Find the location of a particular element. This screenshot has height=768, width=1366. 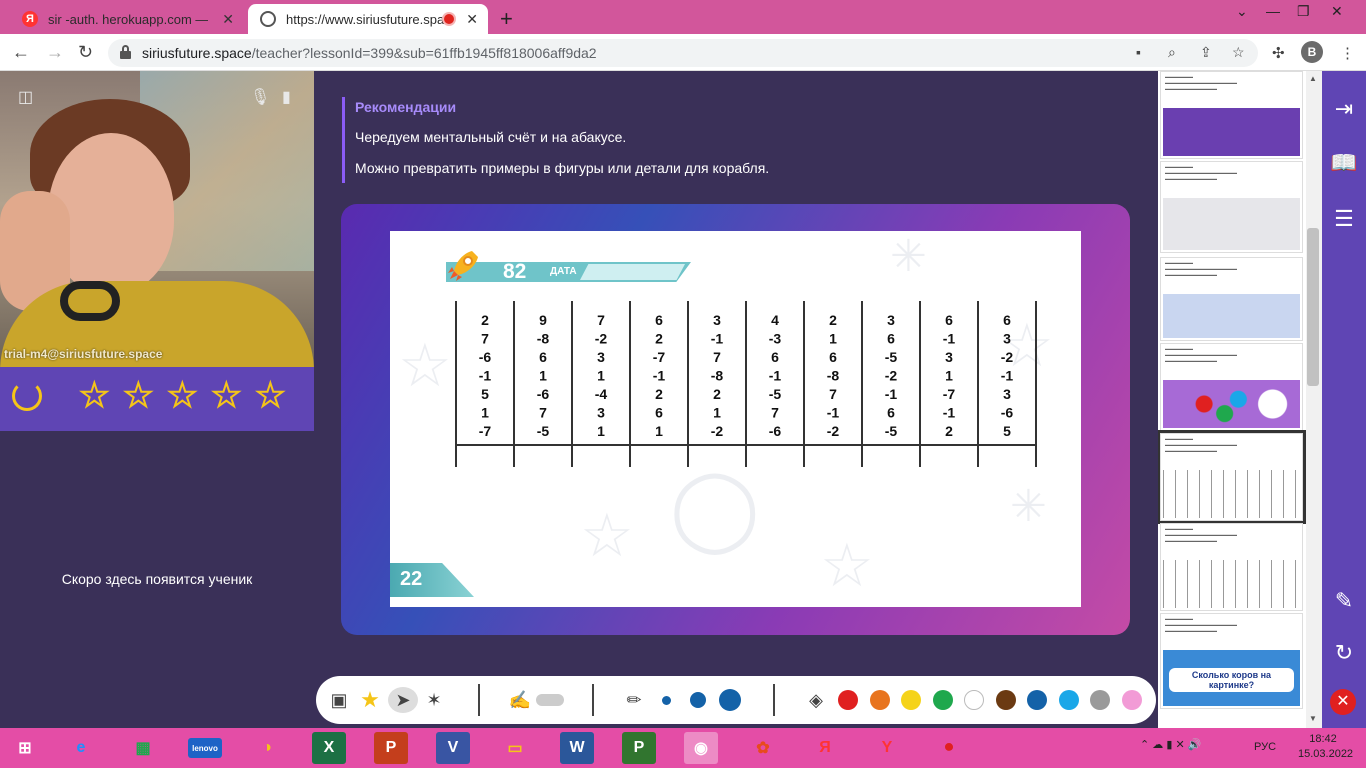

scroll-down-icon: ▼ is located at coordinates (1313, 718).